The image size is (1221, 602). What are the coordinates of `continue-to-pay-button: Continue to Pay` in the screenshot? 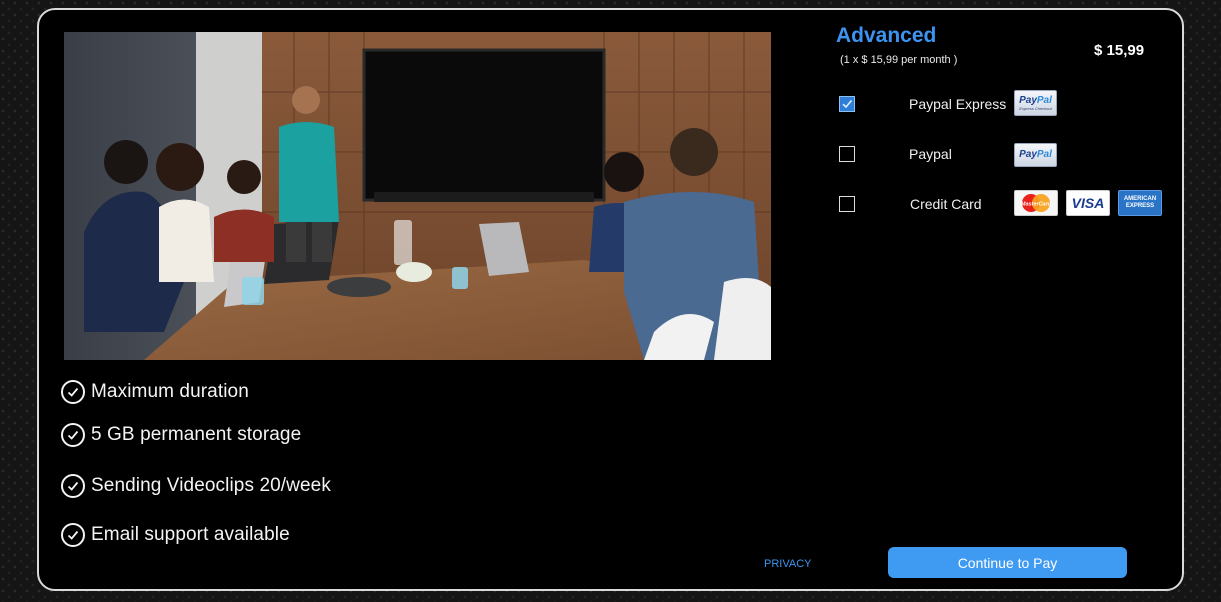 It's located at (1007, 562).